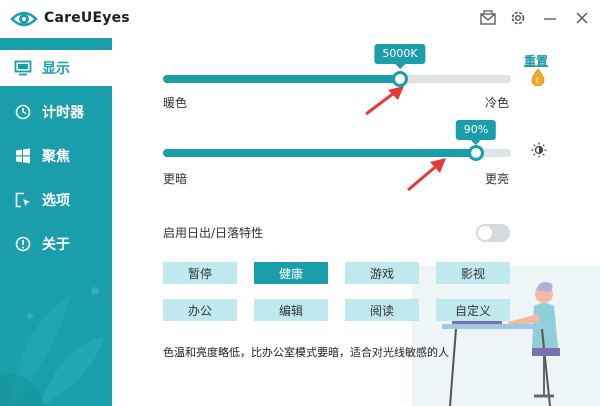  Describe the element at coordinates (175, 103) in the screenshot. I see `warm-label: 暖色` at that location.